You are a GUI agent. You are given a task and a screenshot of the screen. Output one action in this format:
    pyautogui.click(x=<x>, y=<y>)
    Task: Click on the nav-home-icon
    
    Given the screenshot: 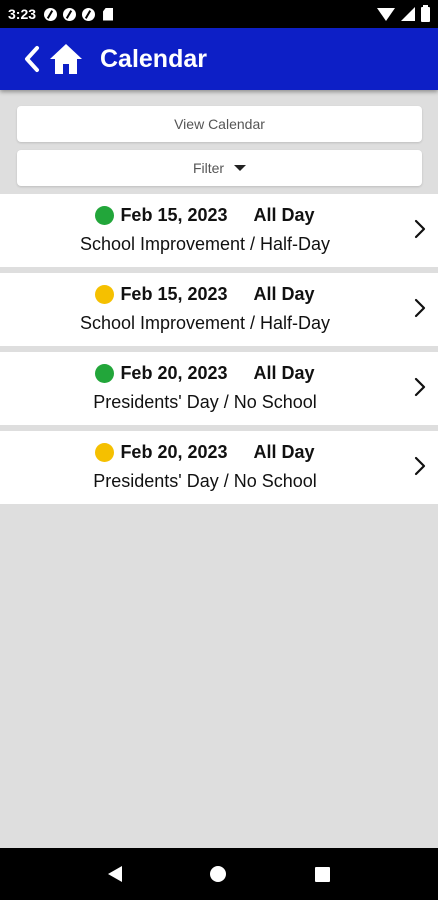 What is the action you would take?
    pyautogui.click(x=218, y=874)
    